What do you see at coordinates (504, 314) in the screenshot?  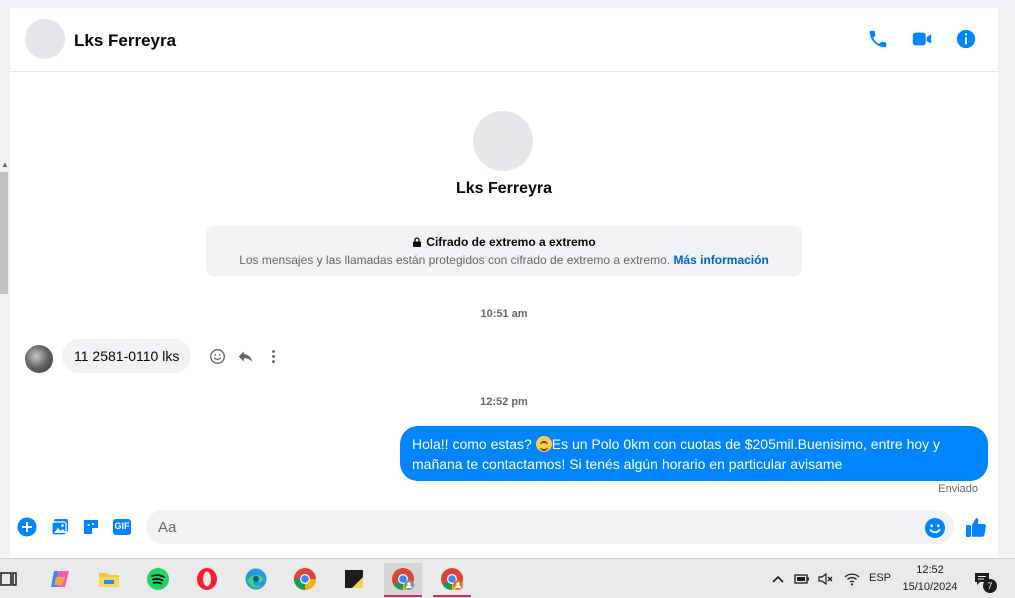 I see `message-timestamp: 10:51 am` at bounding box center [504, 314].